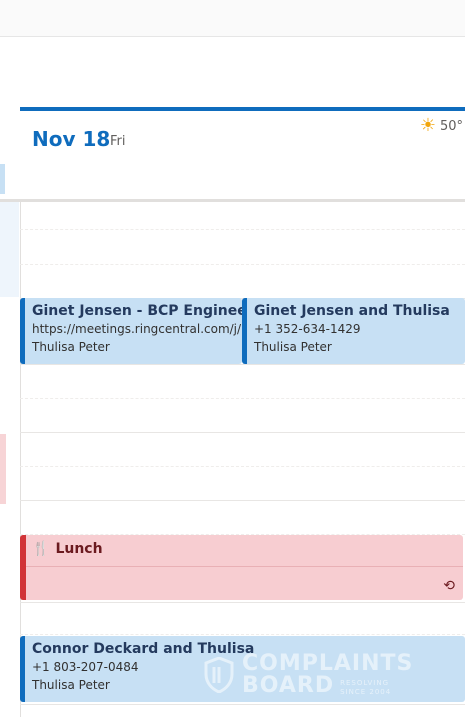 This screenshot has width=465, height=717. Describe the element at coordinates (364, 683) in the screenshot. I see `watermark-sub1: RESOLVING` at that location.